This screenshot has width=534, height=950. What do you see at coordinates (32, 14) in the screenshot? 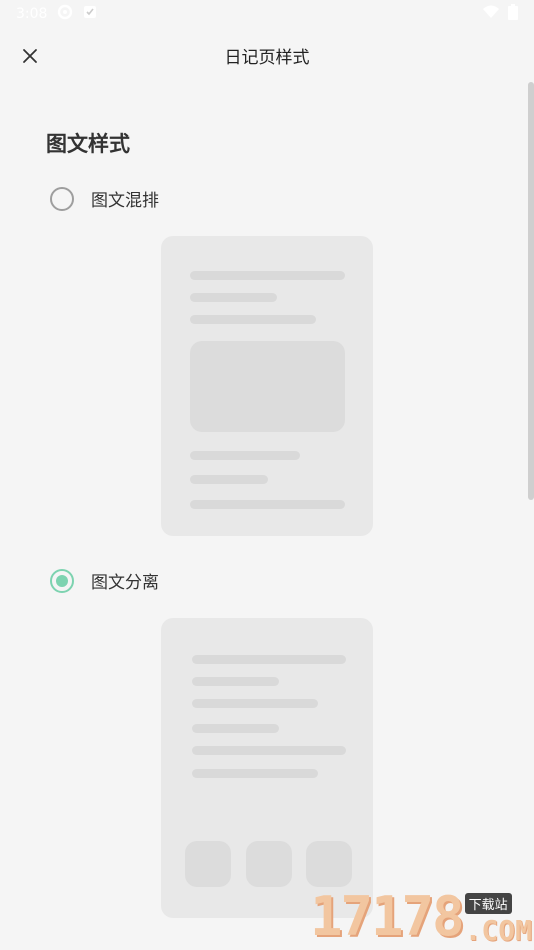
I see `status-time: 3:08` at bounding box center [32, 14].